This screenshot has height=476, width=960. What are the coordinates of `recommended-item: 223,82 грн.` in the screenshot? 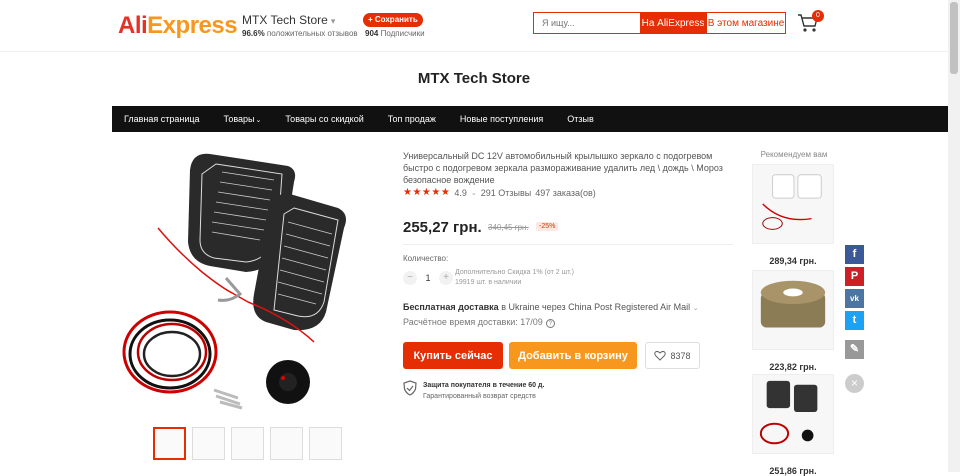 It's located at (793, 321).